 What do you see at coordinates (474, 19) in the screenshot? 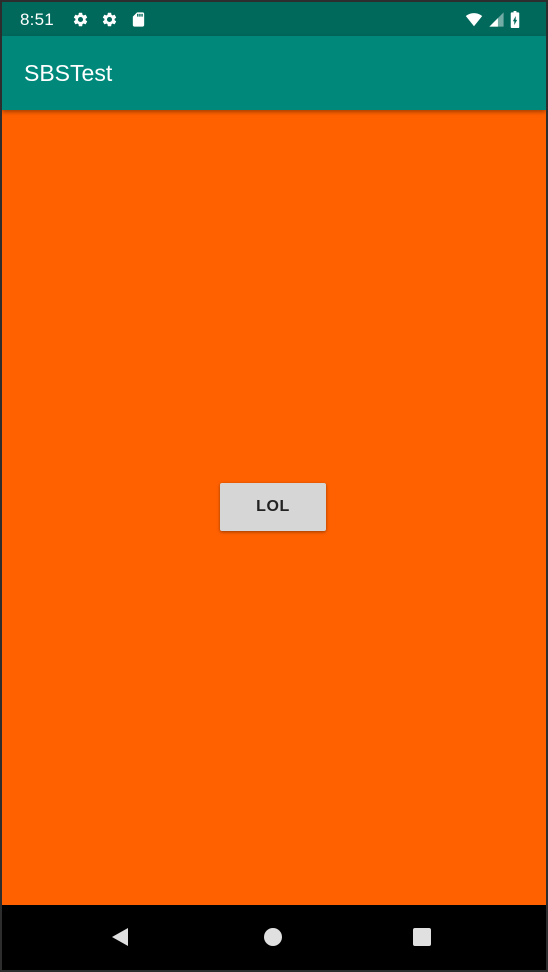
I see `wifi-icon` at bounding box center [474, 19].